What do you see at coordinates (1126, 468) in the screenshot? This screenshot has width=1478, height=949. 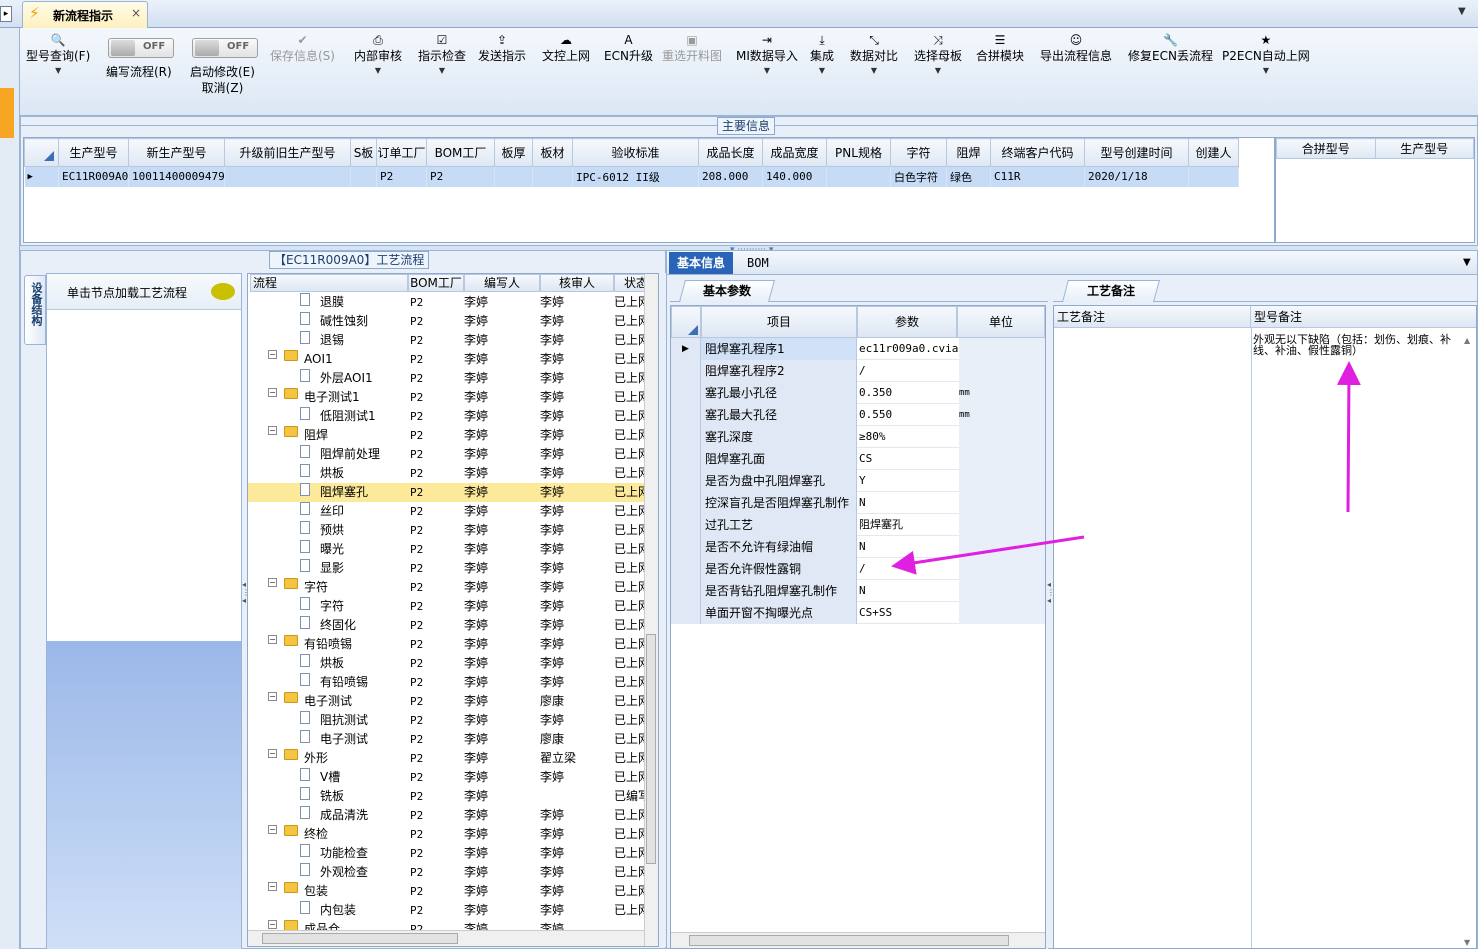 I see `annotation-arrows` at bounding box center [1126, 468].